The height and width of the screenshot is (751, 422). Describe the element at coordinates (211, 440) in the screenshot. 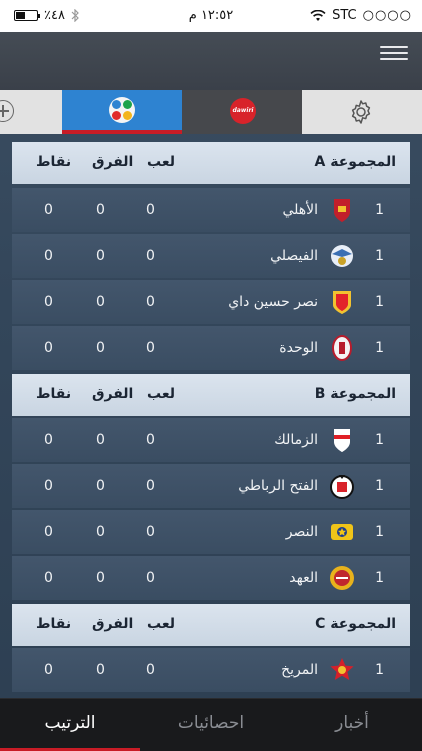

I see `team-row: 1 الزمالك 0 0 0` at that location.